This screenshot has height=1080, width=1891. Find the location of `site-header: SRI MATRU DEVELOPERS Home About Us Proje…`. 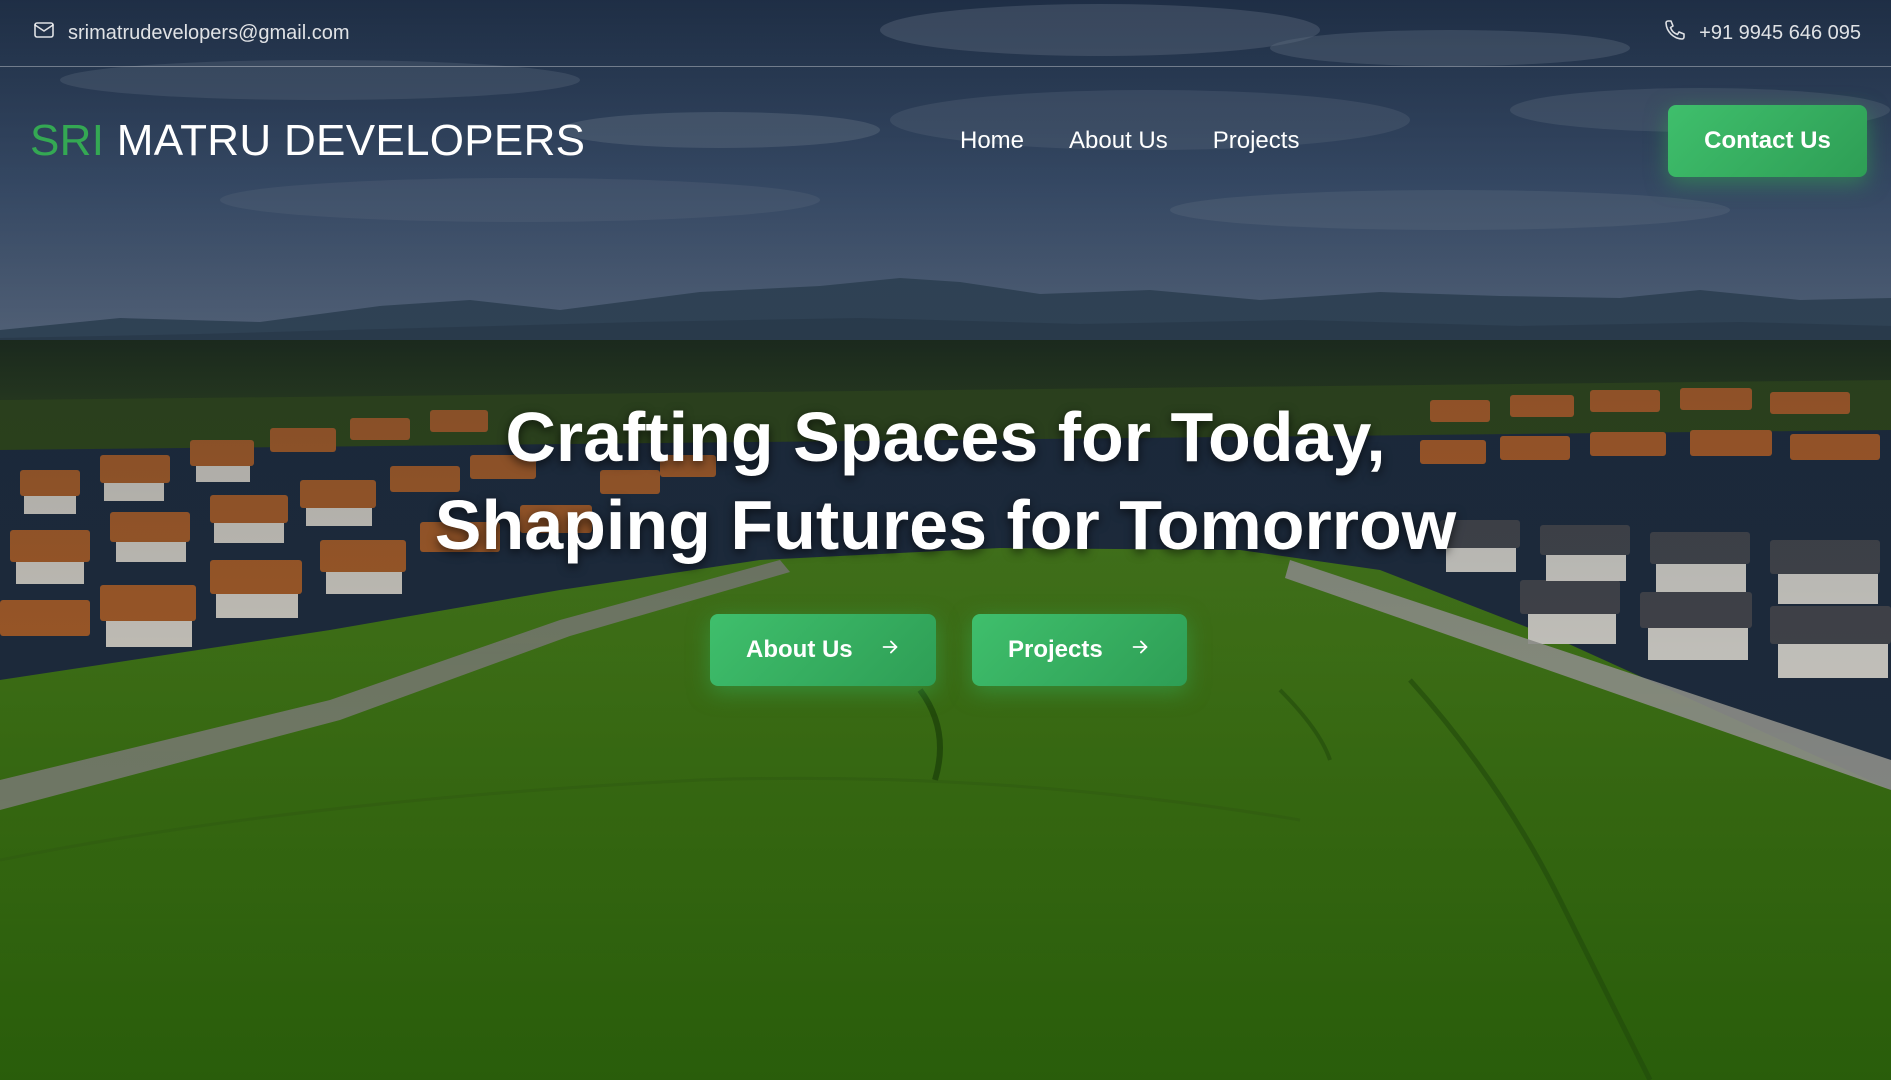

site-header: SRI MATRU DEVELOPERS Home About Us Proje… is located at coordinates (945, 140).